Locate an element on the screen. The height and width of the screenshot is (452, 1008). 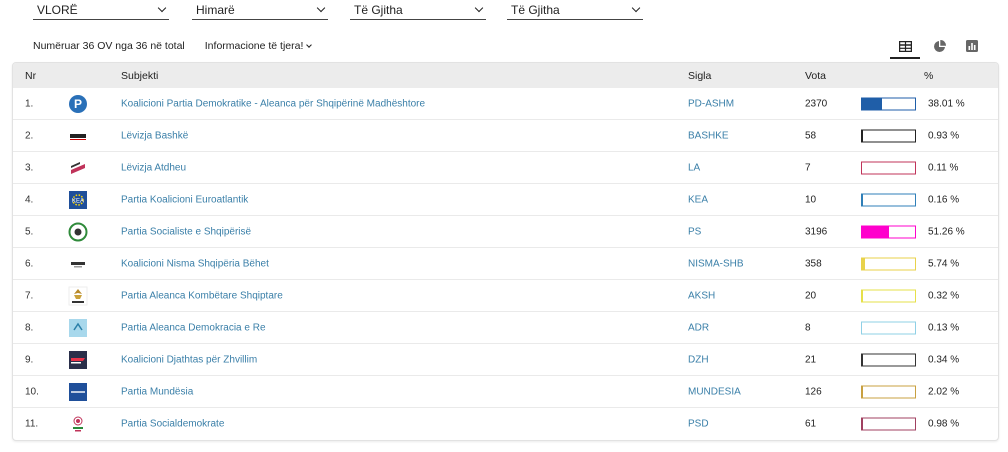
filter-bar: VLORË Himarë Të Gjitha Të Gjitha is located at coordinates (504, 11).